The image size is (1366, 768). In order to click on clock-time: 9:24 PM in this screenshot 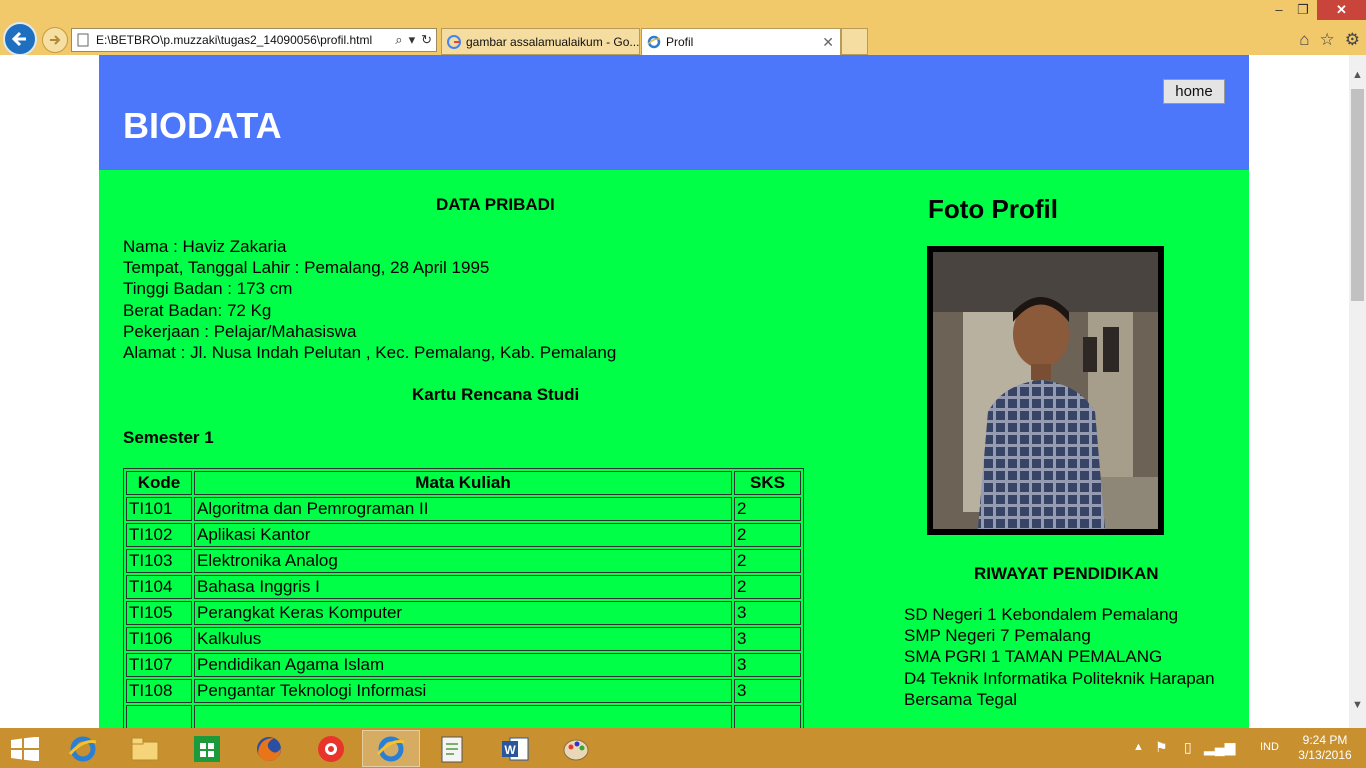, I will do `click(1325, 740)`.